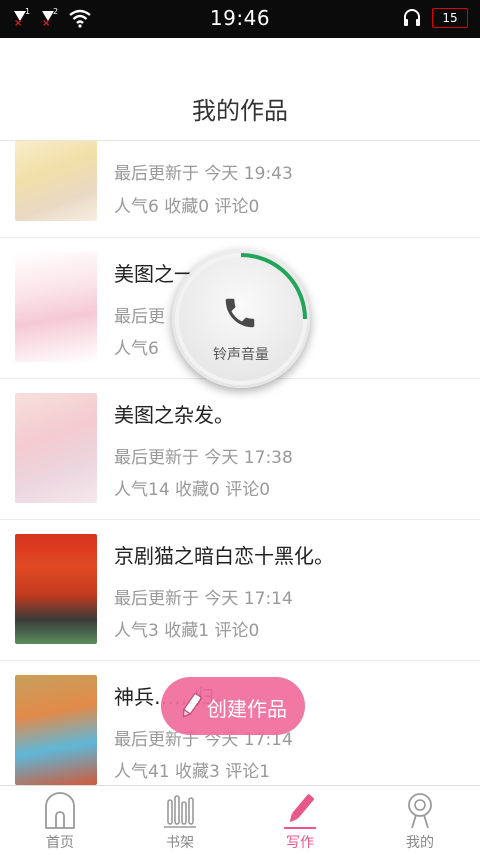 The image size is (480, 855). Describe the element at coordinates (192, 490) in the screenshot. I see `work-stats: 人气14 收藏0 评论0` at that location.